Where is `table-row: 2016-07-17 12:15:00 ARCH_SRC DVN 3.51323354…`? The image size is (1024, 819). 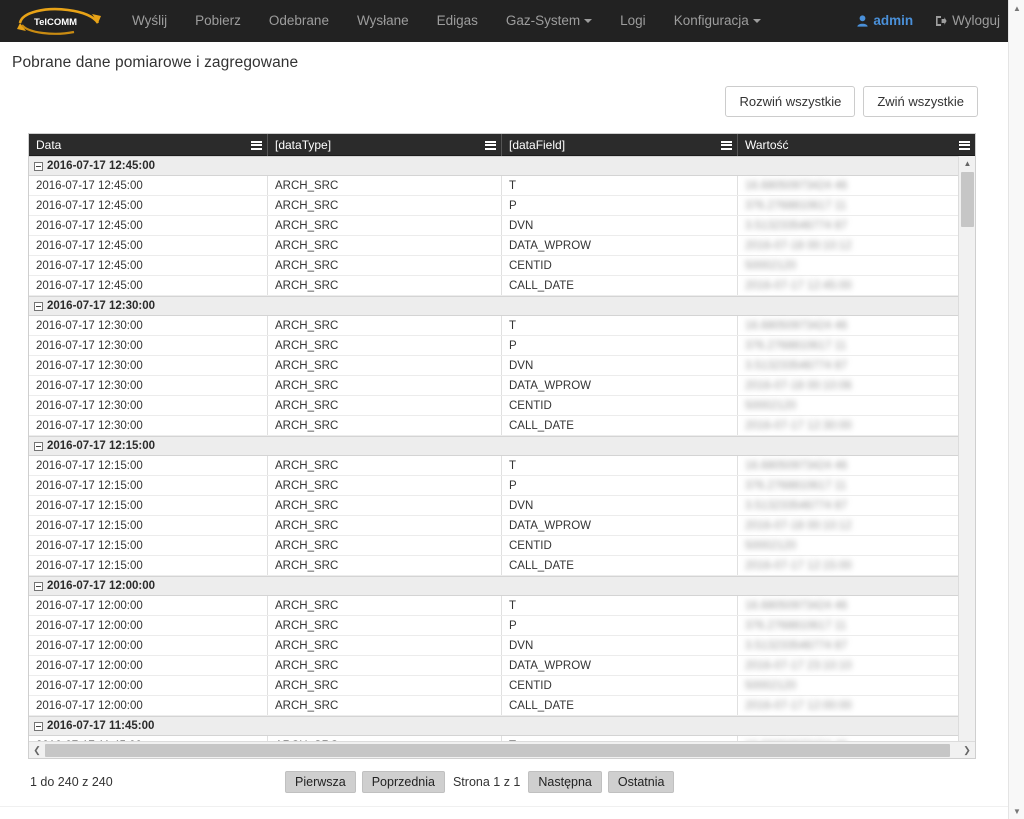 table-row: 2016-07-17 12:15:00 ARCH_SRC DVN 3.51323354… is located at coordinates (494, 506).